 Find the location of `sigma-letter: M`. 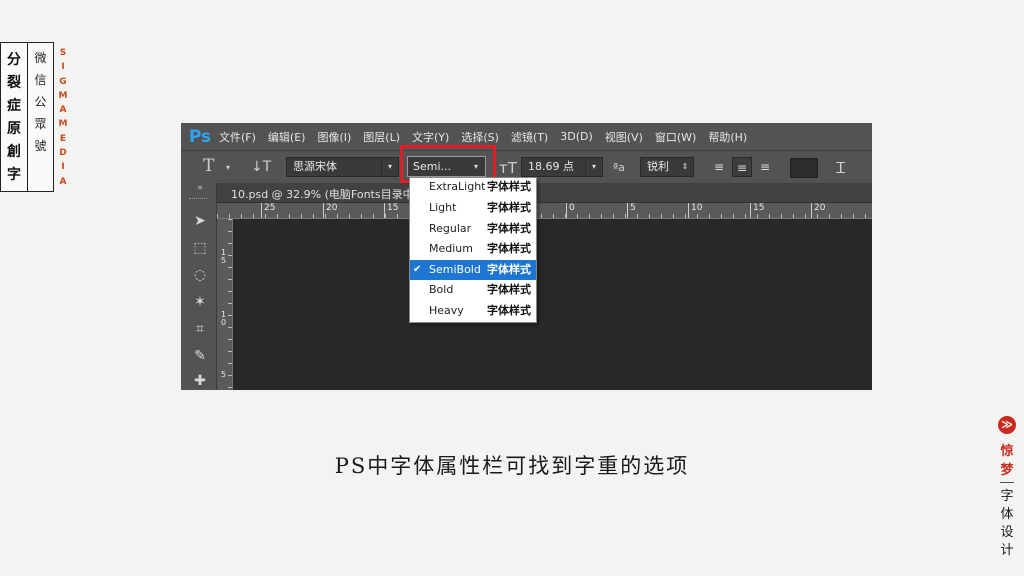

sigma-letter: M is located at coordinates (63, 95).